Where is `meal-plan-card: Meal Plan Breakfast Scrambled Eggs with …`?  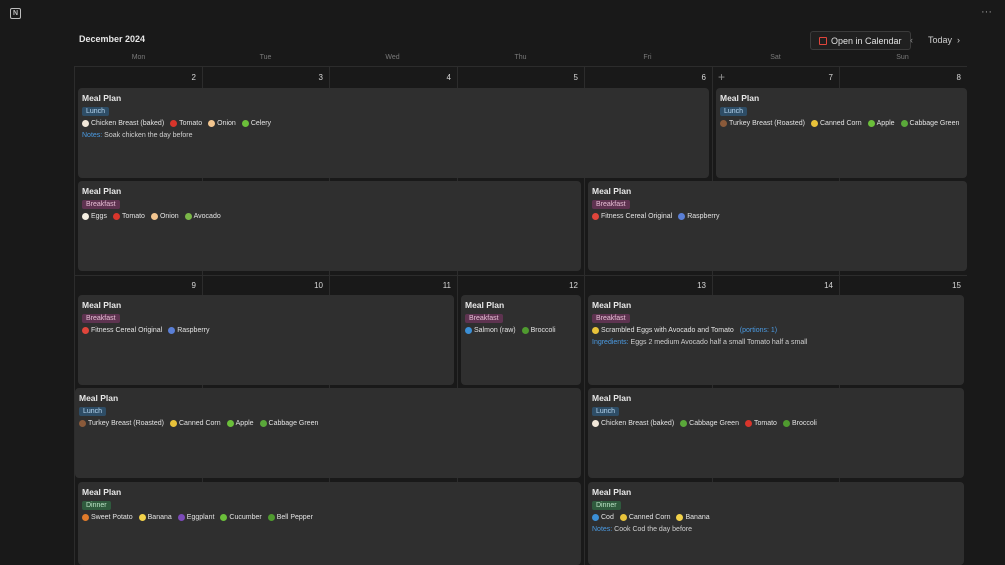
meal-plan-card: Meal Plan Breakfast Scrambled Eggs with … is located at coordinates (776, 340).